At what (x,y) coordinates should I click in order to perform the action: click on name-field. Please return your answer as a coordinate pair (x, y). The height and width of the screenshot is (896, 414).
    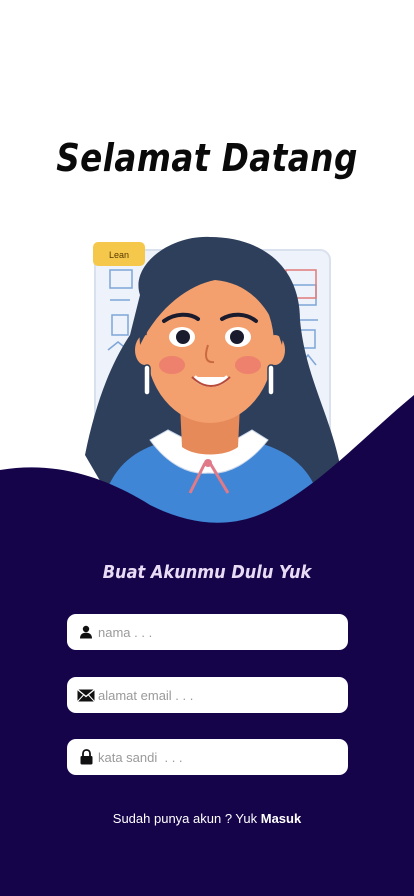
    Looking at the image, I should click on (207, 632).